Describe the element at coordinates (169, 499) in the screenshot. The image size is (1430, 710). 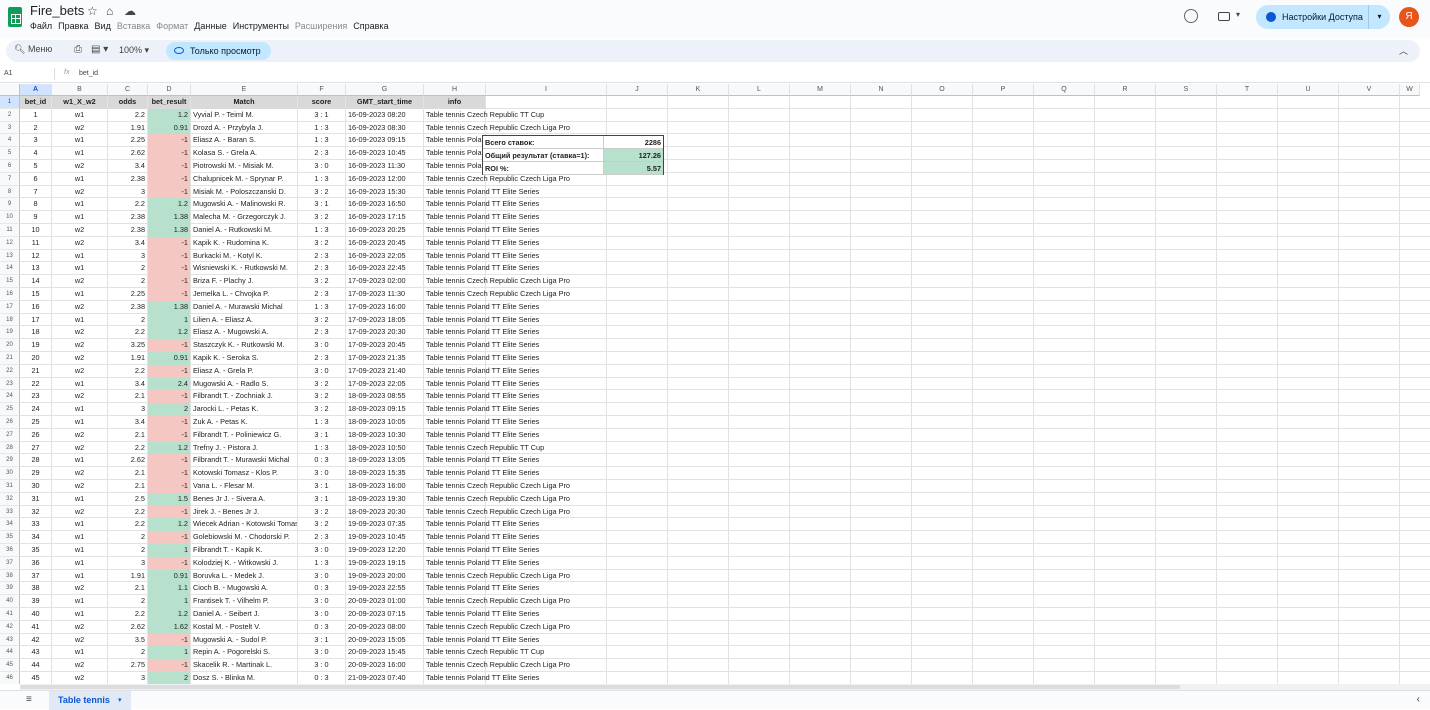
I see `table-cell: 1.5` at that location.